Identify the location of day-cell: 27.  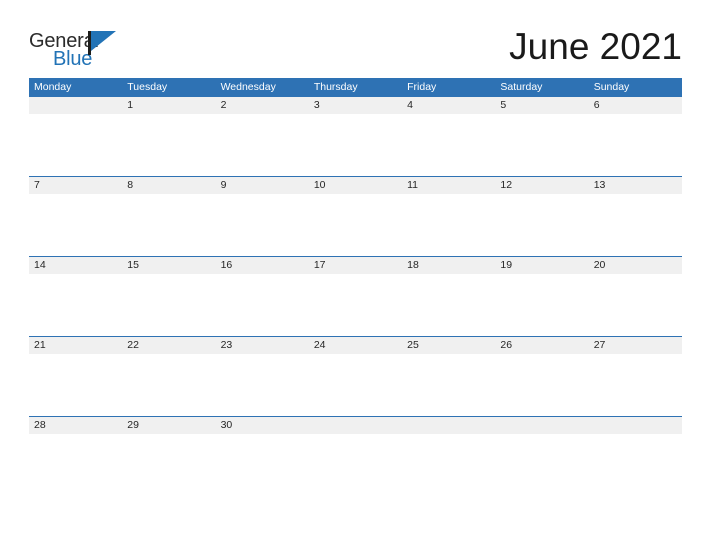
(635, 345).